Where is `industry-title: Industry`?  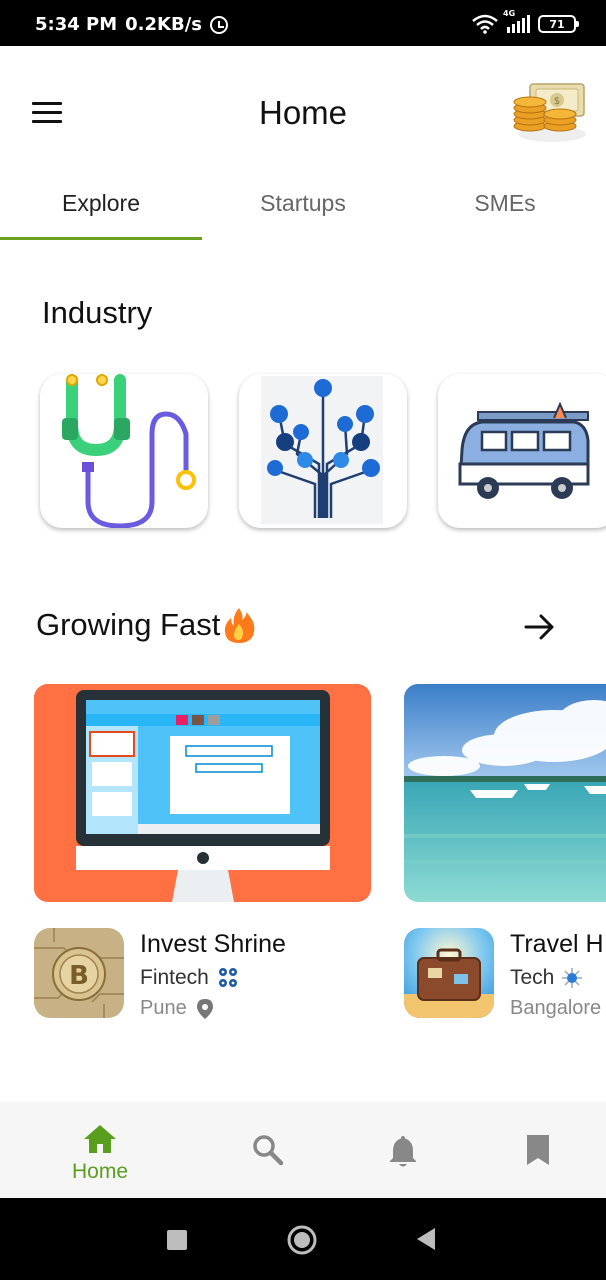
industry-title: Industry is located at coordinates (97, 312).